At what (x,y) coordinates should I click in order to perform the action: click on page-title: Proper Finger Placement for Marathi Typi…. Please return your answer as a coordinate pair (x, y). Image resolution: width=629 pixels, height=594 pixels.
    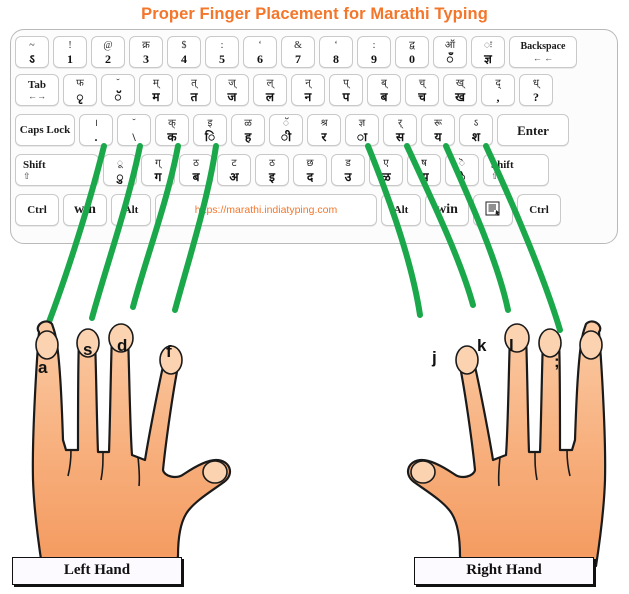
    Looking at the image, I should click on (314, 14).